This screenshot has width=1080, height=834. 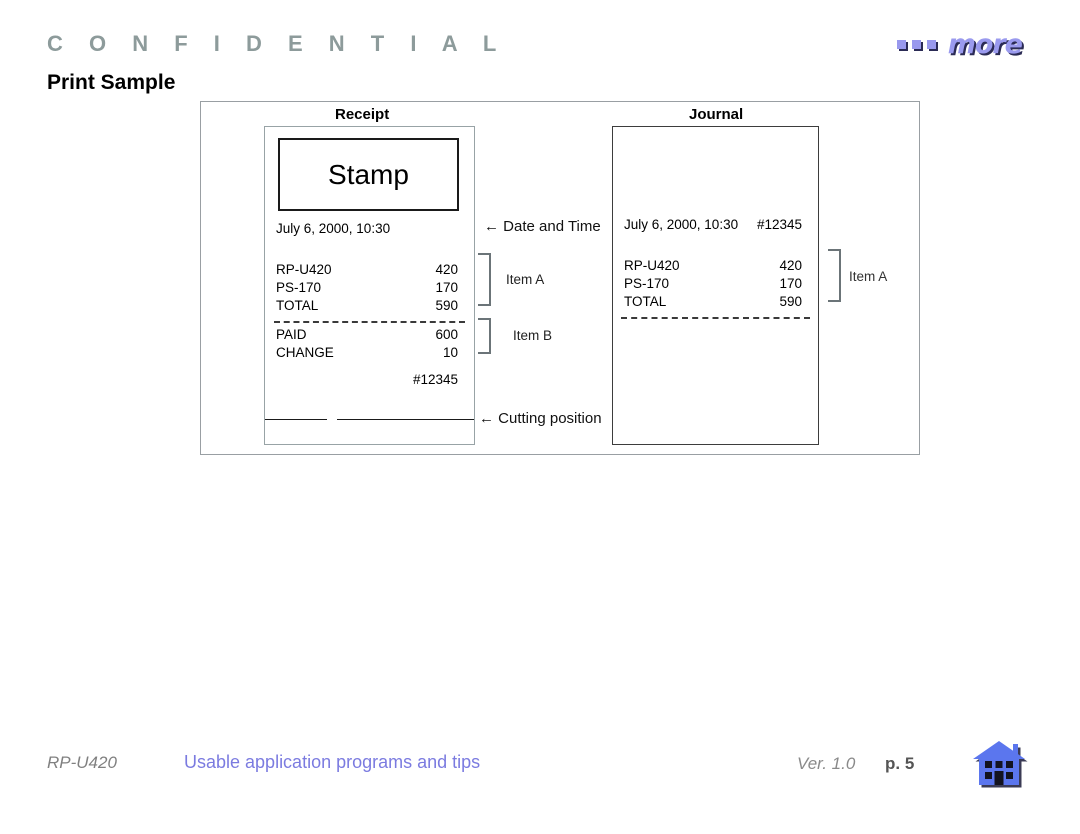 I want to click on receipt-rowb-value-1: 10, so click(x=450, y=352).